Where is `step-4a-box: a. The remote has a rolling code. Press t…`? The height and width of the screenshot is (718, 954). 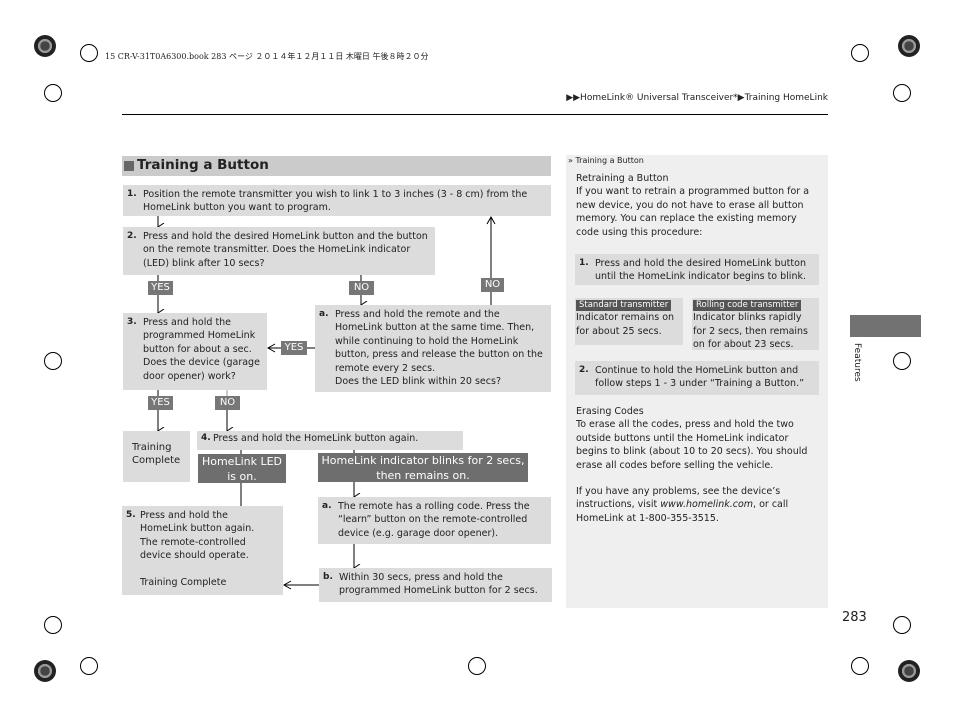
step-4a-box: a. The remote has a rolling code. Press t… is located at coordinates (434, 520).